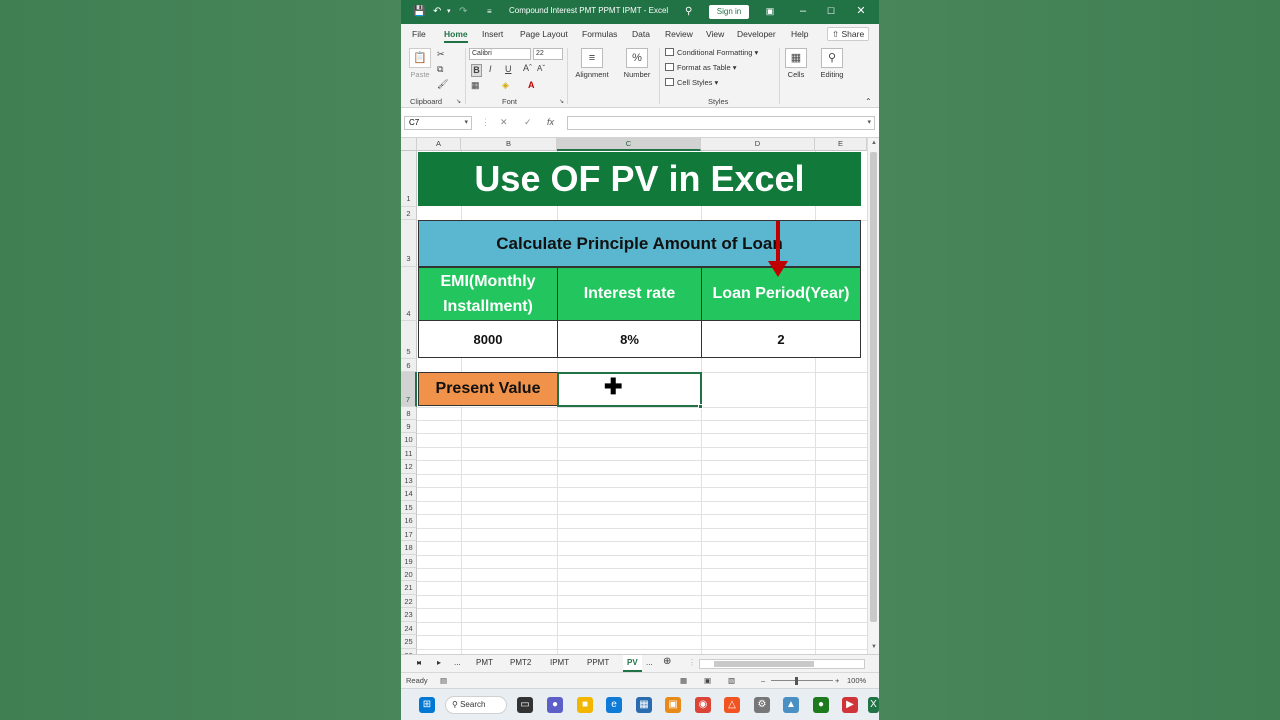 This screenshot has height=720, width=1280. I want to click on header-interest-rate: Interest rate, so click(629, 294).